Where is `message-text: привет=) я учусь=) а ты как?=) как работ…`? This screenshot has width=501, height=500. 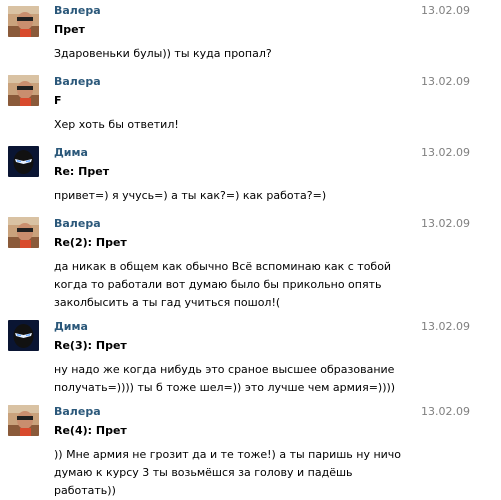 message-text: привет=) я учусь=) а ты как?=) как работ… is located at coordinates (190, 195).